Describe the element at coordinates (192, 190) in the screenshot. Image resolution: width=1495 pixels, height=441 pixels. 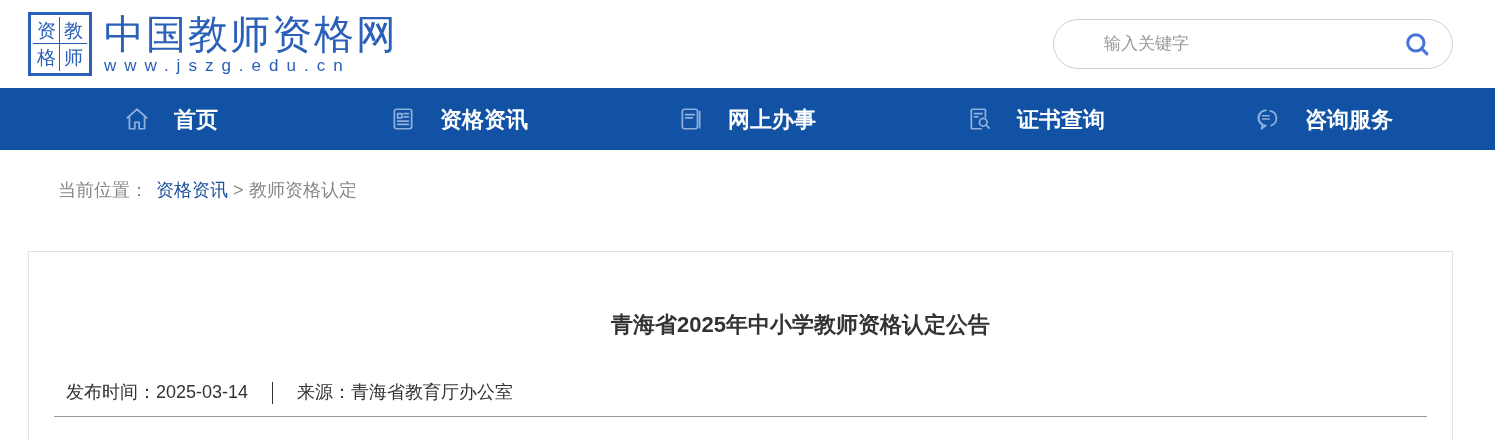
I see `breadcrumb-link: 资格资讯` at that location.